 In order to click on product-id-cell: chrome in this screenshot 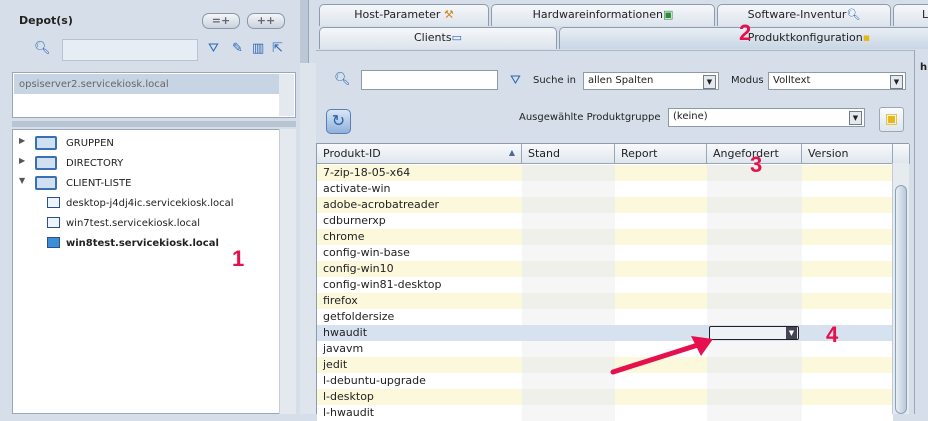, I will do `click(419, 237)`.